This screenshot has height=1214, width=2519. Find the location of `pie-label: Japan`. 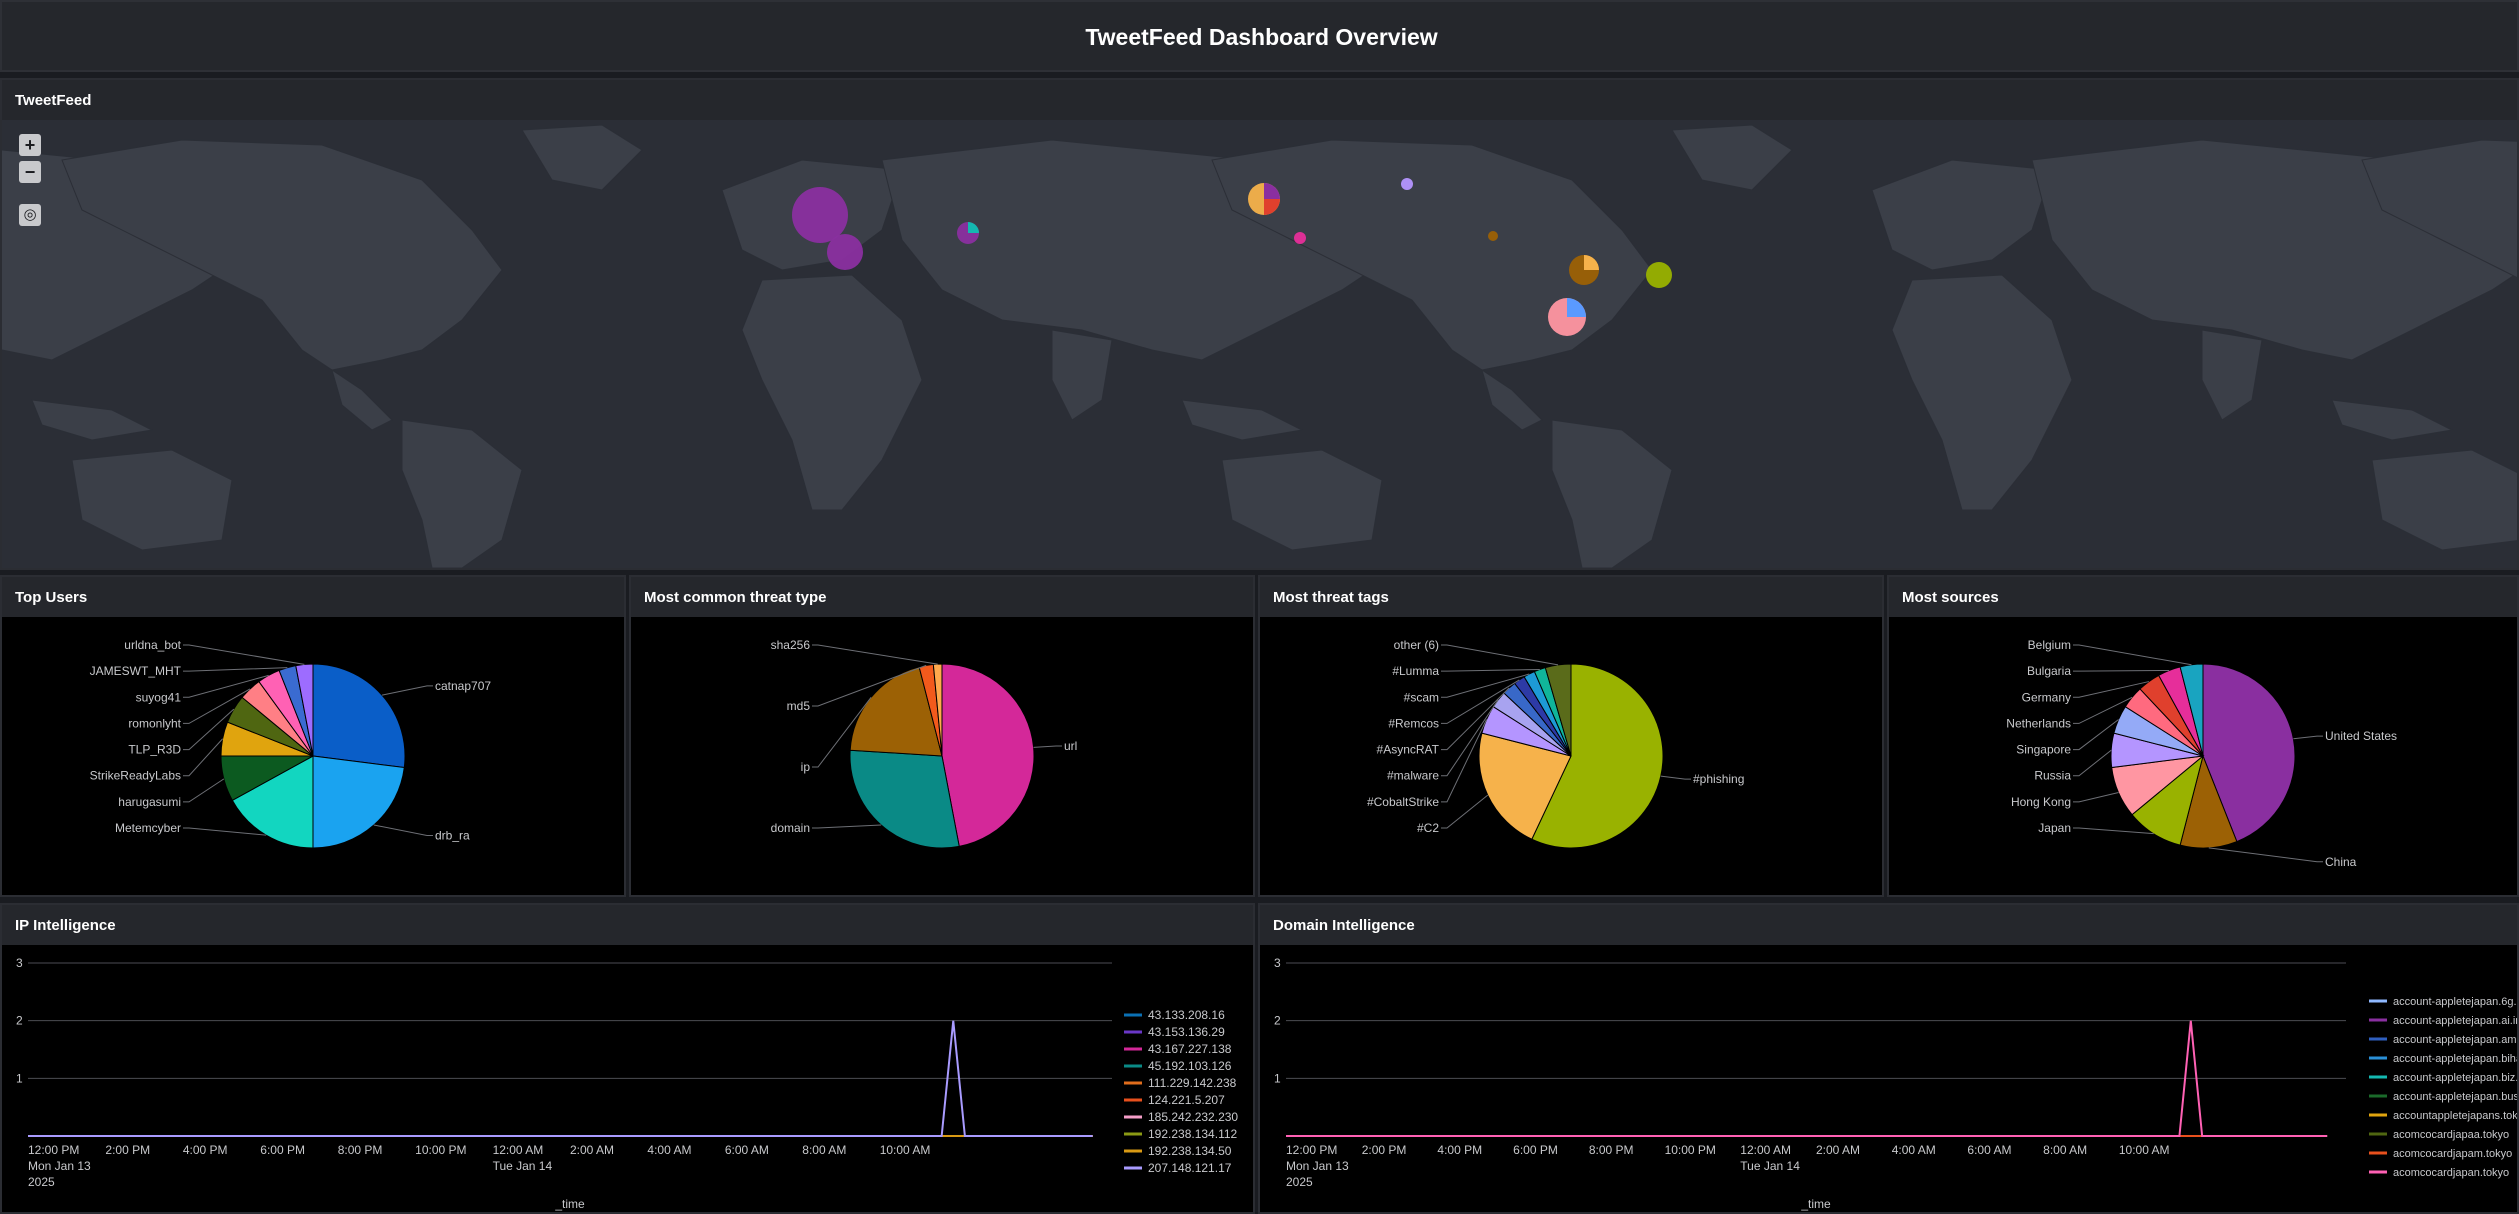

pie-label: Japan is located at coordinates (2054, 828).